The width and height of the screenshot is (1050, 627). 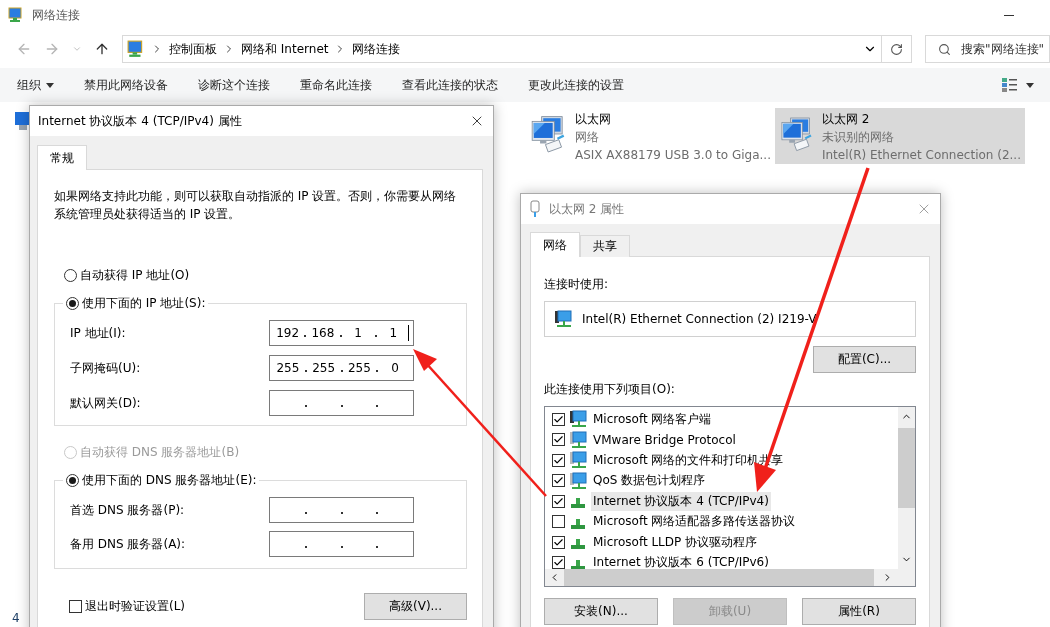 I want to click on tab: 共享, so click(x=605, y=246).